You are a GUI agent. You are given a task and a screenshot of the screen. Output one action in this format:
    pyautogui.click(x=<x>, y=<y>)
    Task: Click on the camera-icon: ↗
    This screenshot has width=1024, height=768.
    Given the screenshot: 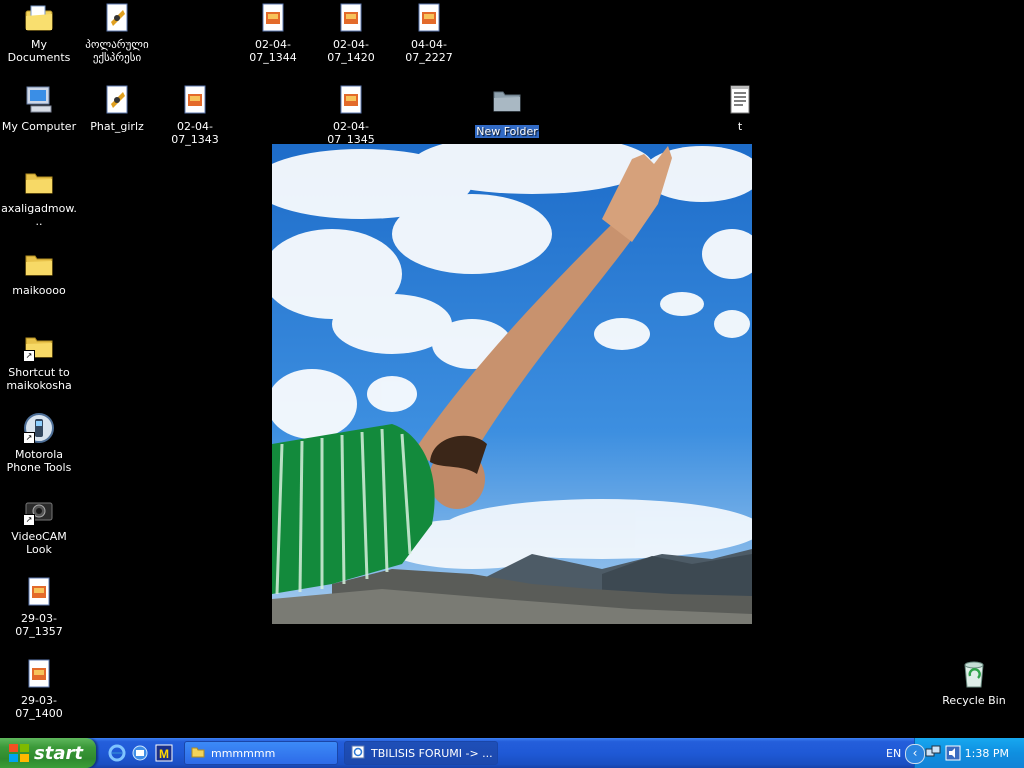 What is the action you would take?
    pyautogui.click(x=39, y=510)
    